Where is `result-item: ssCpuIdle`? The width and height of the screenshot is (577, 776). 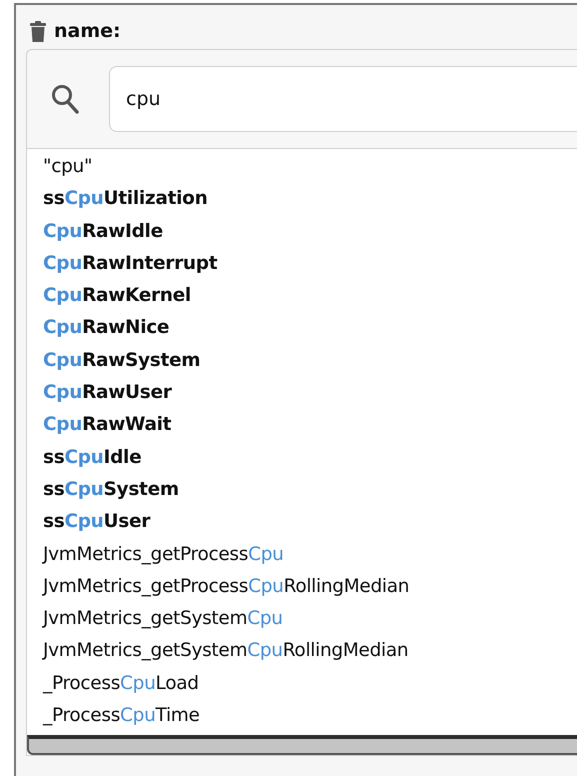
result-item: ssCpuIdle is located at coordinates (310, 458).